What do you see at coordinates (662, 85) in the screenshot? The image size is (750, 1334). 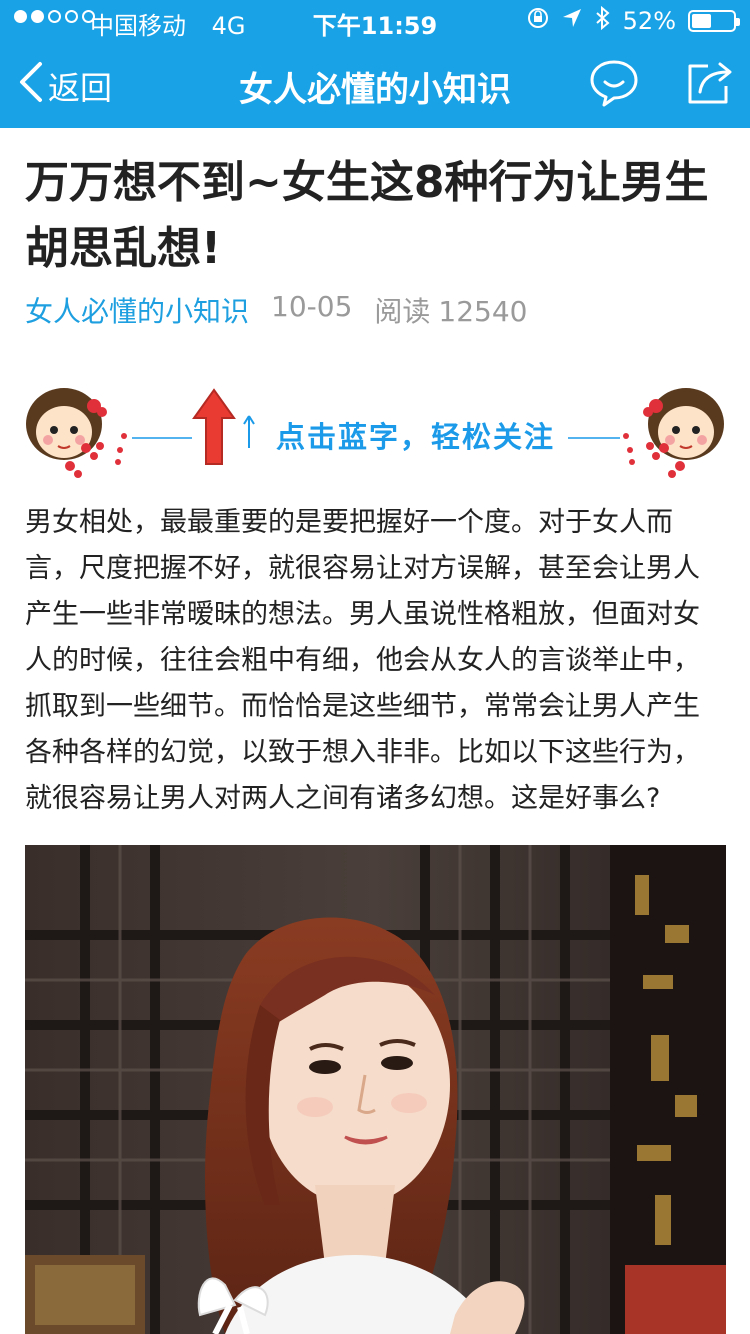 I see `nav-actions` at bounding box center [662, 85].